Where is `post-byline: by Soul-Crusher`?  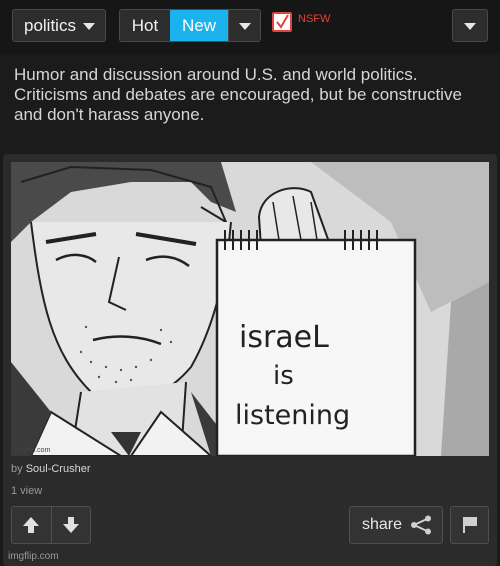 post-byline: by Soul-Crusher is located at coordinates (51, 469).